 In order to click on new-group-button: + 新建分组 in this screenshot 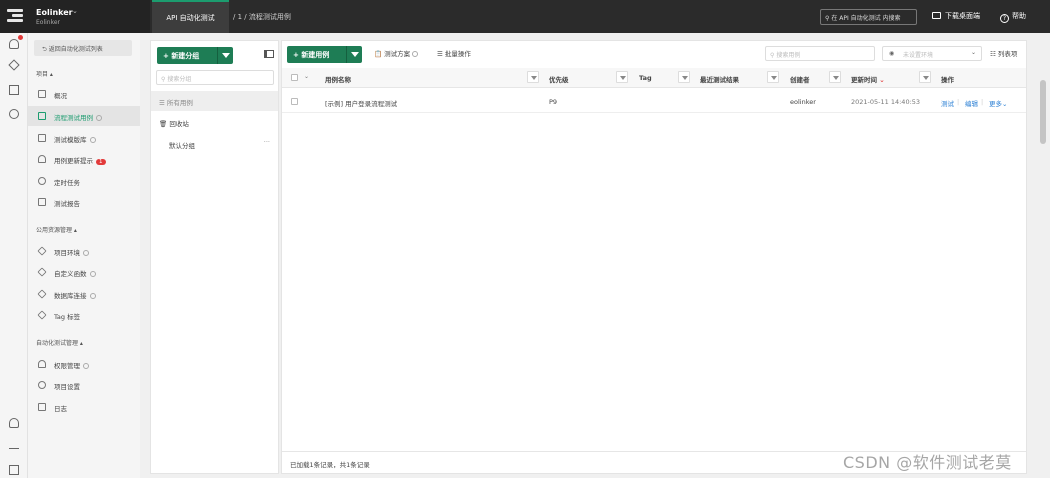, I will do `click(195, 55)`.